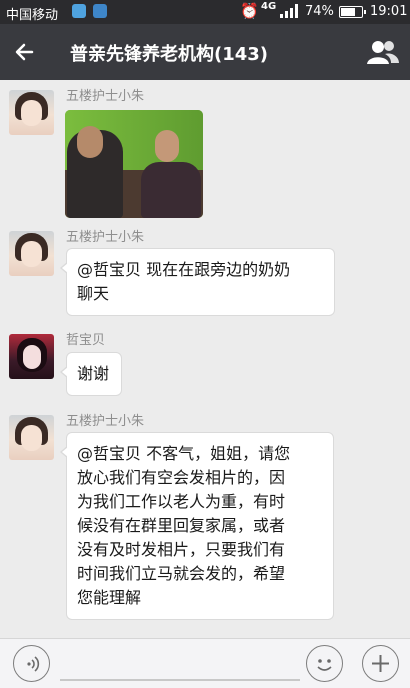 This screenshot has width=410, height=688. What do you see at coordinates (93, 373) in the screenshot?
I see `message-line: 谢谢` at bounding box center [93, 373].